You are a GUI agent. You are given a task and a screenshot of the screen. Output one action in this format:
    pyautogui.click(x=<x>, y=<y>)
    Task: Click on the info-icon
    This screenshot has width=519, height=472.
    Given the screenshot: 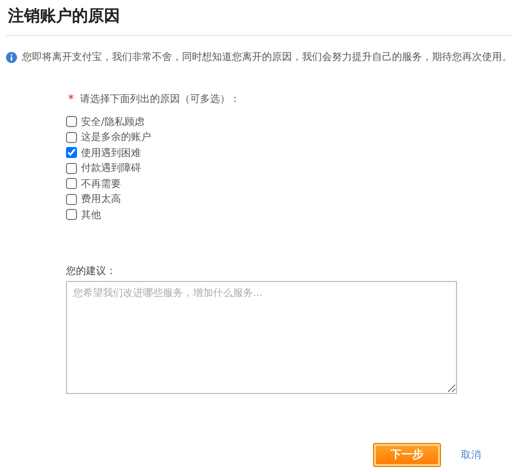 What is the action you would take?
    pyautogui.click(x=11, y=57)
    